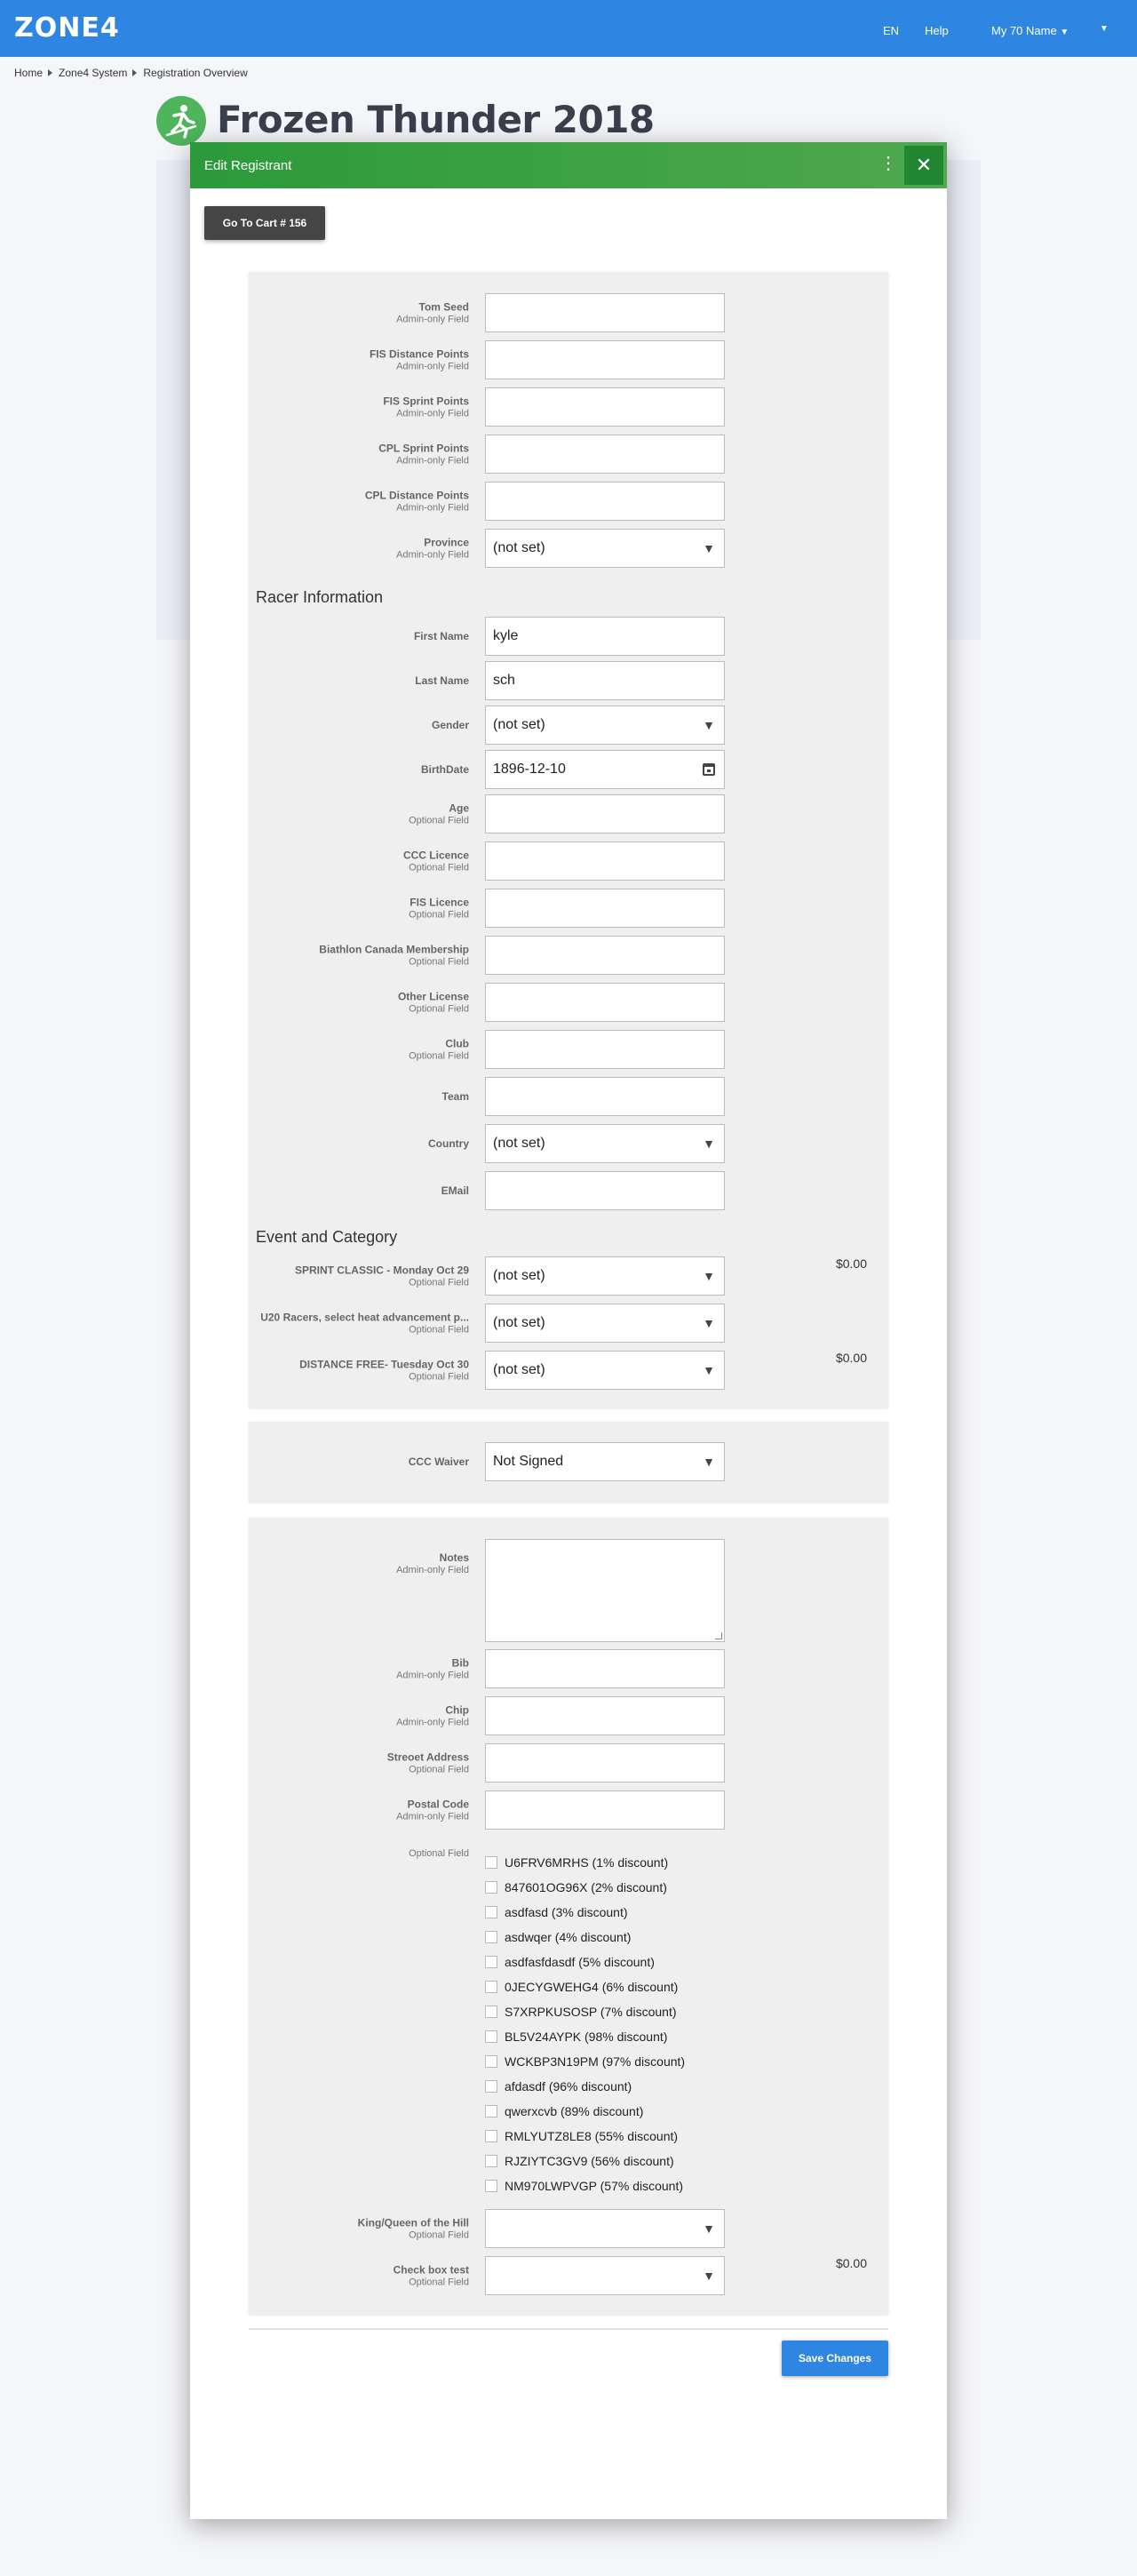  I want to click on discount-option: asdfasd (3% discount), so click(556, 1912).